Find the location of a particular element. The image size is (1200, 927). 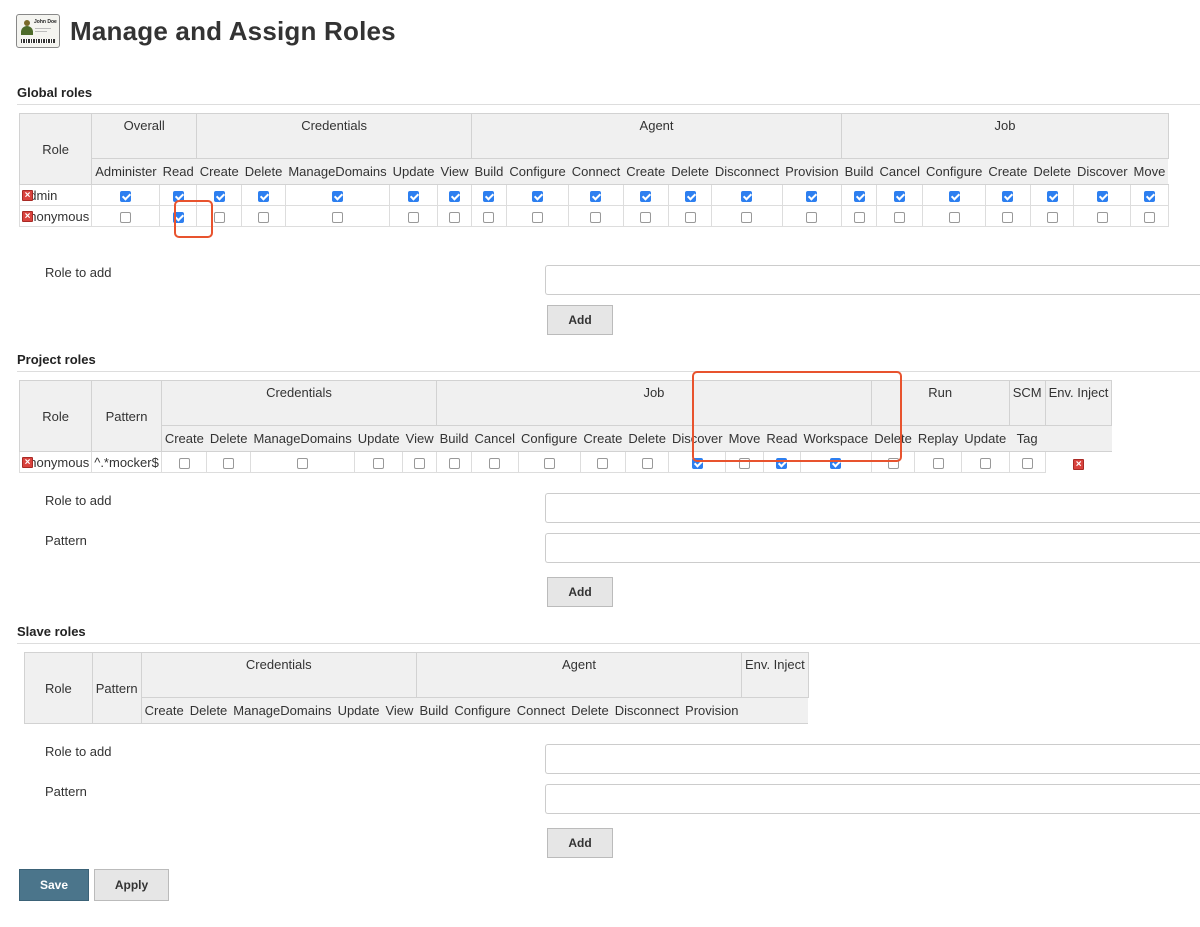

global-add-button: Add is located at coordinates (580, 320).